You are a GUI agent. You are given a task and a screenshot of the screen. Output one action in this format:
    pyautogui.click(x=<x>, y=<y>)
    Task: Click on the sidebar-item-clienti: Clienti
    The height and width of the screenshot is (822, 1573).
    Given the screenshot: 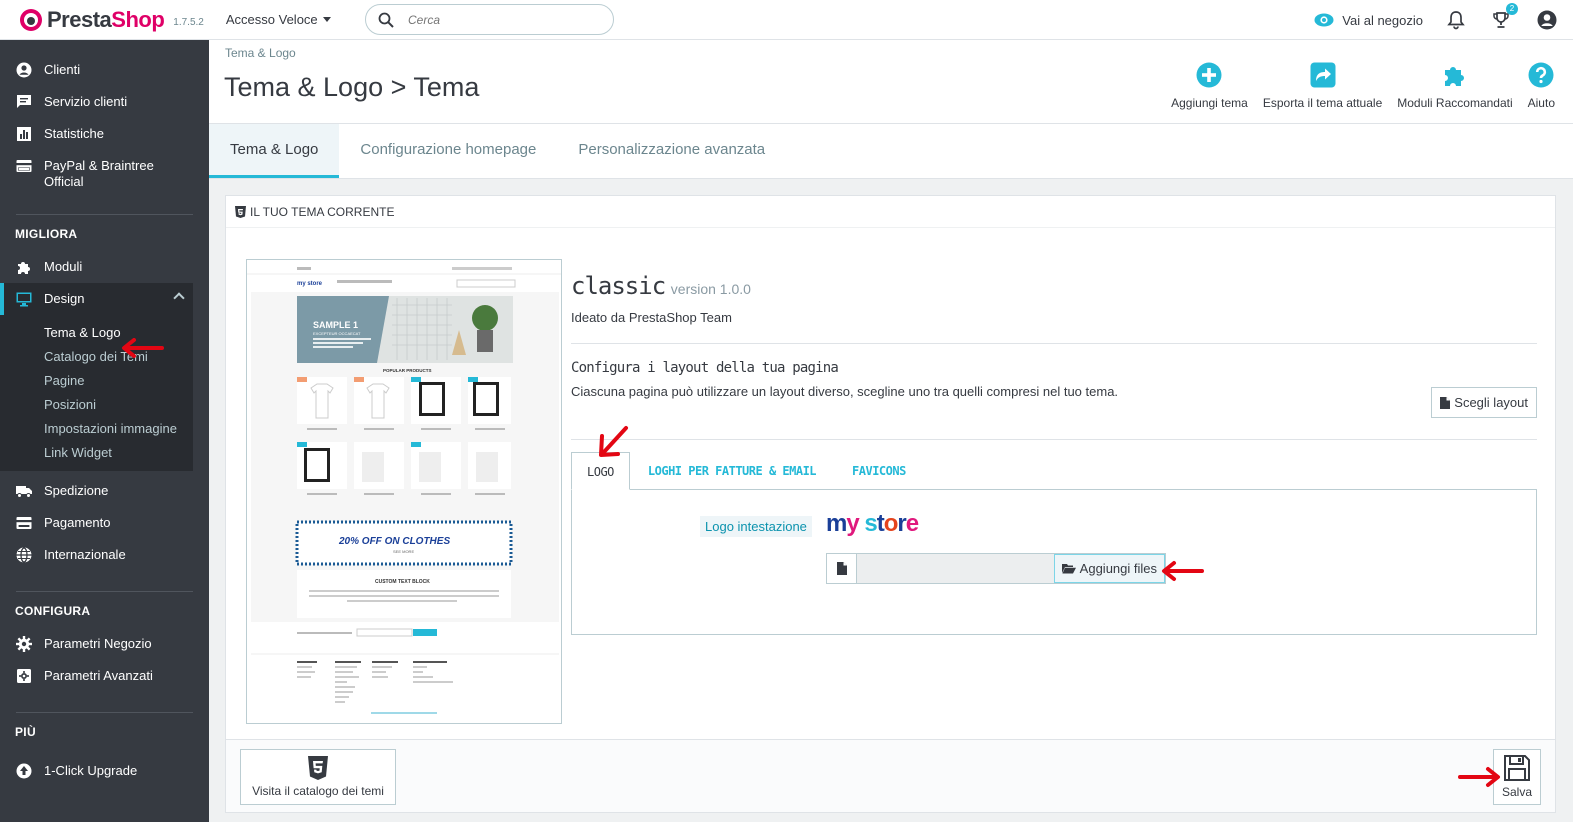 What is the action you would take?
    pyautogui.click(x=104, y=70)
    